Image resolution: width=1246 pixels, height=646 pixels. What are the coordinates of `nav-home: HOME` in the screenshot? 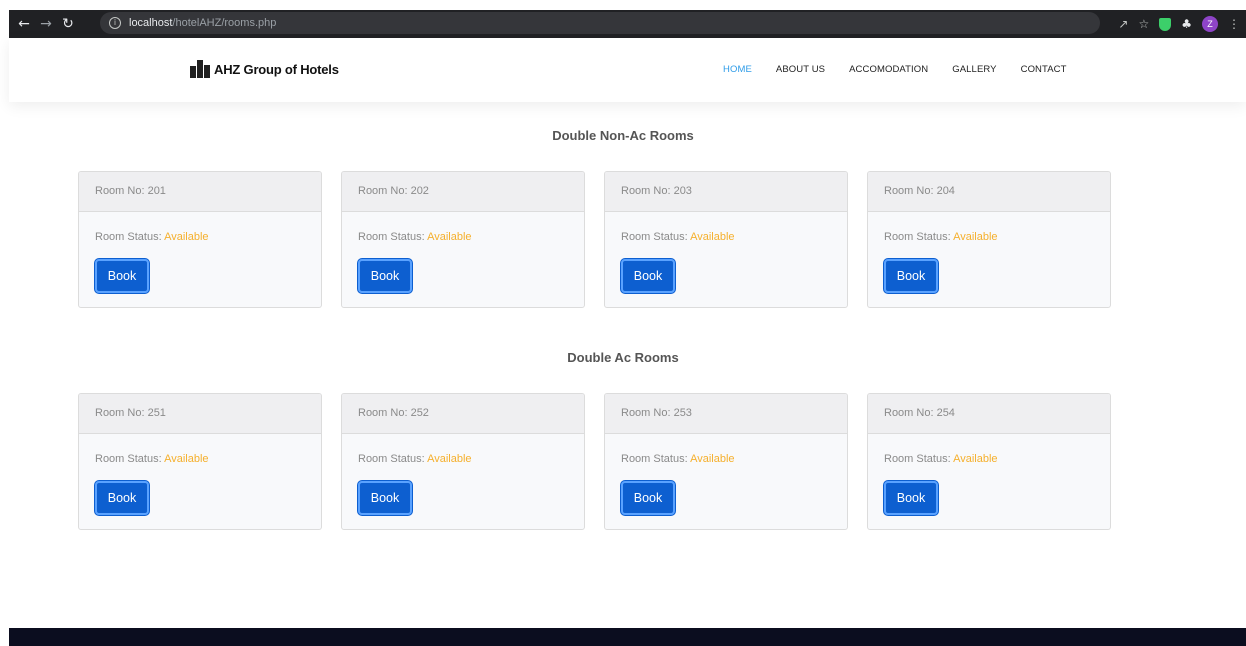 It's located at (737, 69).